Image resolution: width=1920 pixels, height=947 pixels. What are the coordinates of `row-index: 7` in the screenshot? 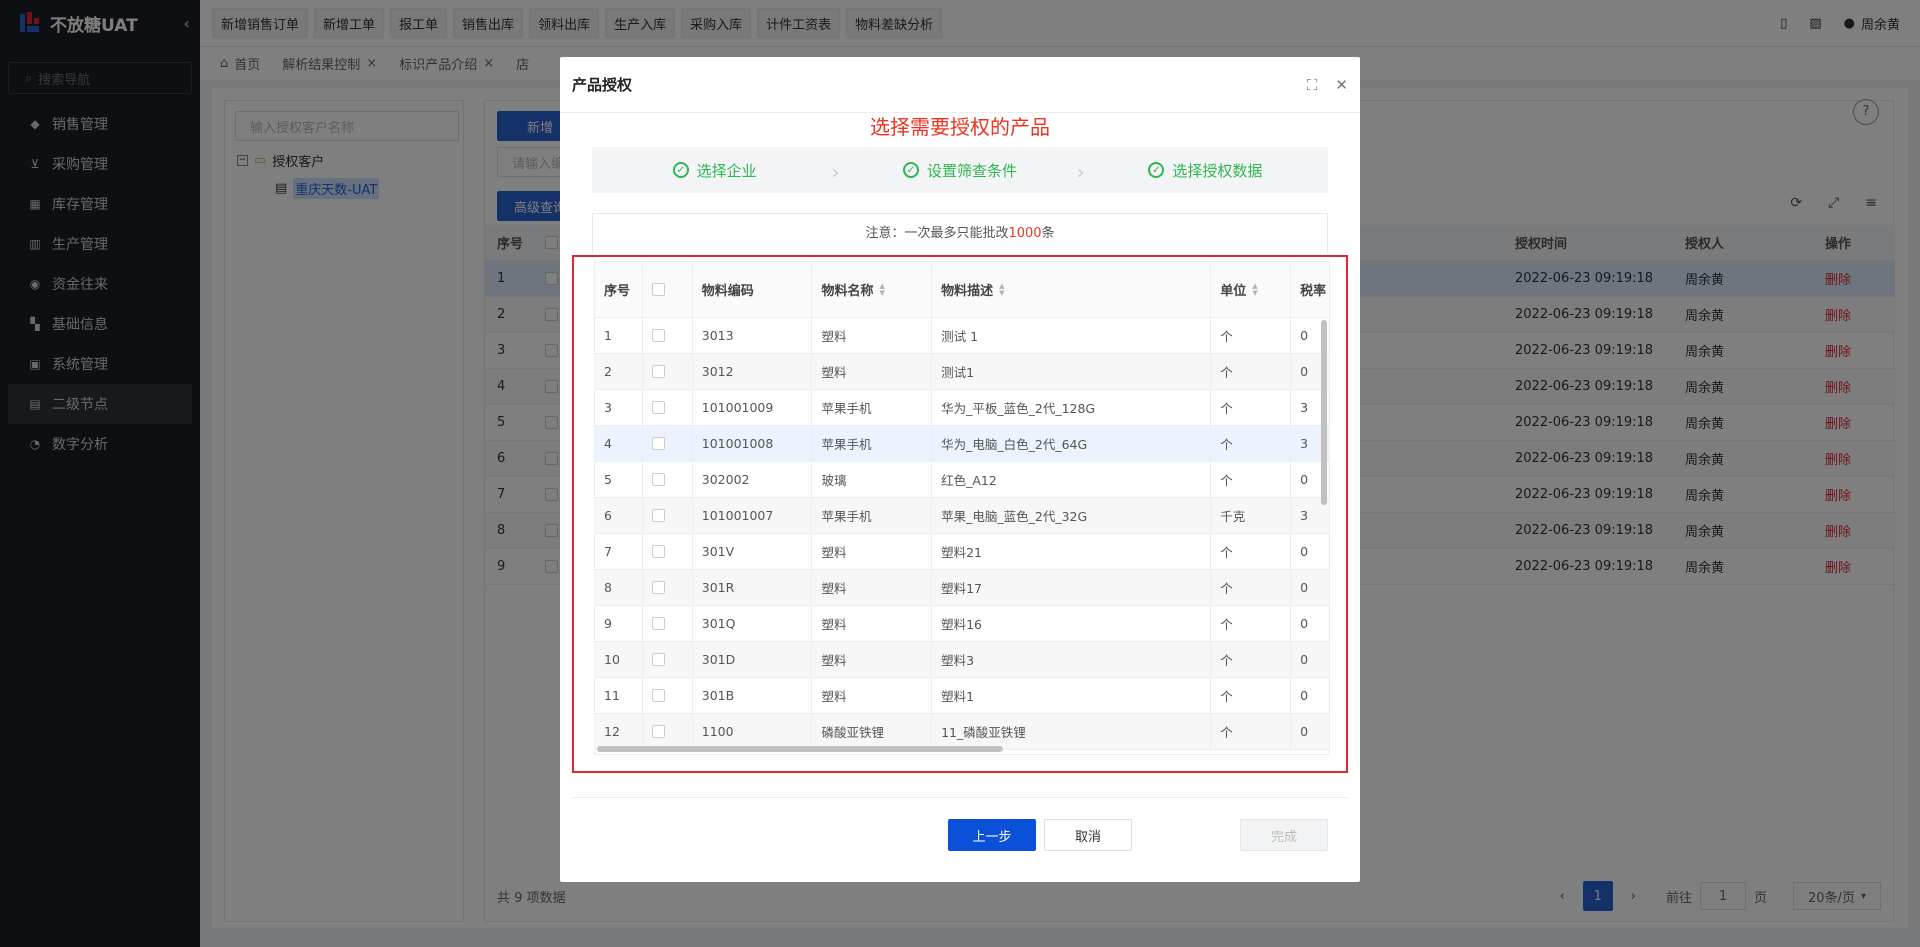 It's located at (619, 551).